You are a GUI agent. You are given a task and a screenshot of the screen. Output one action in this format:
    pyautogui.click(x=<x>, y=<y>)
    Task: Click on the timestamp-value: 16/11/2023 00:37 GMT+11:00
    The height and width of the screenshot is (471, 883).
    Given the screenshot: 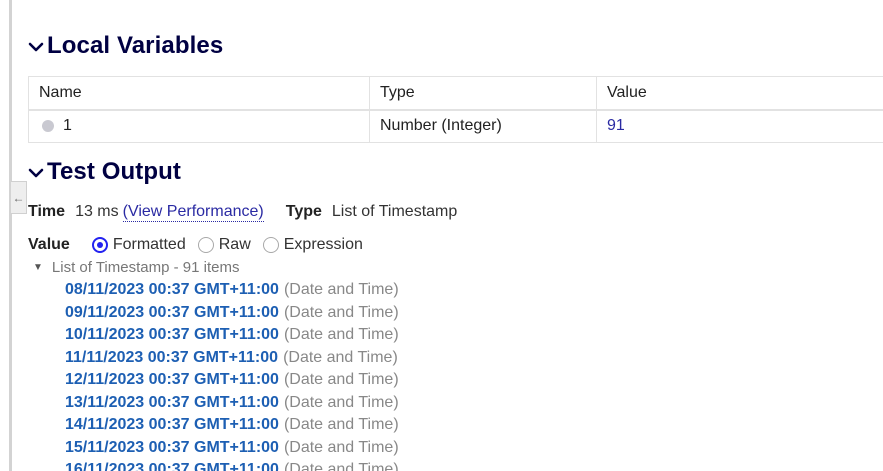 What is the action you would take?
    pyautogui.click(x=172, y=466)
    